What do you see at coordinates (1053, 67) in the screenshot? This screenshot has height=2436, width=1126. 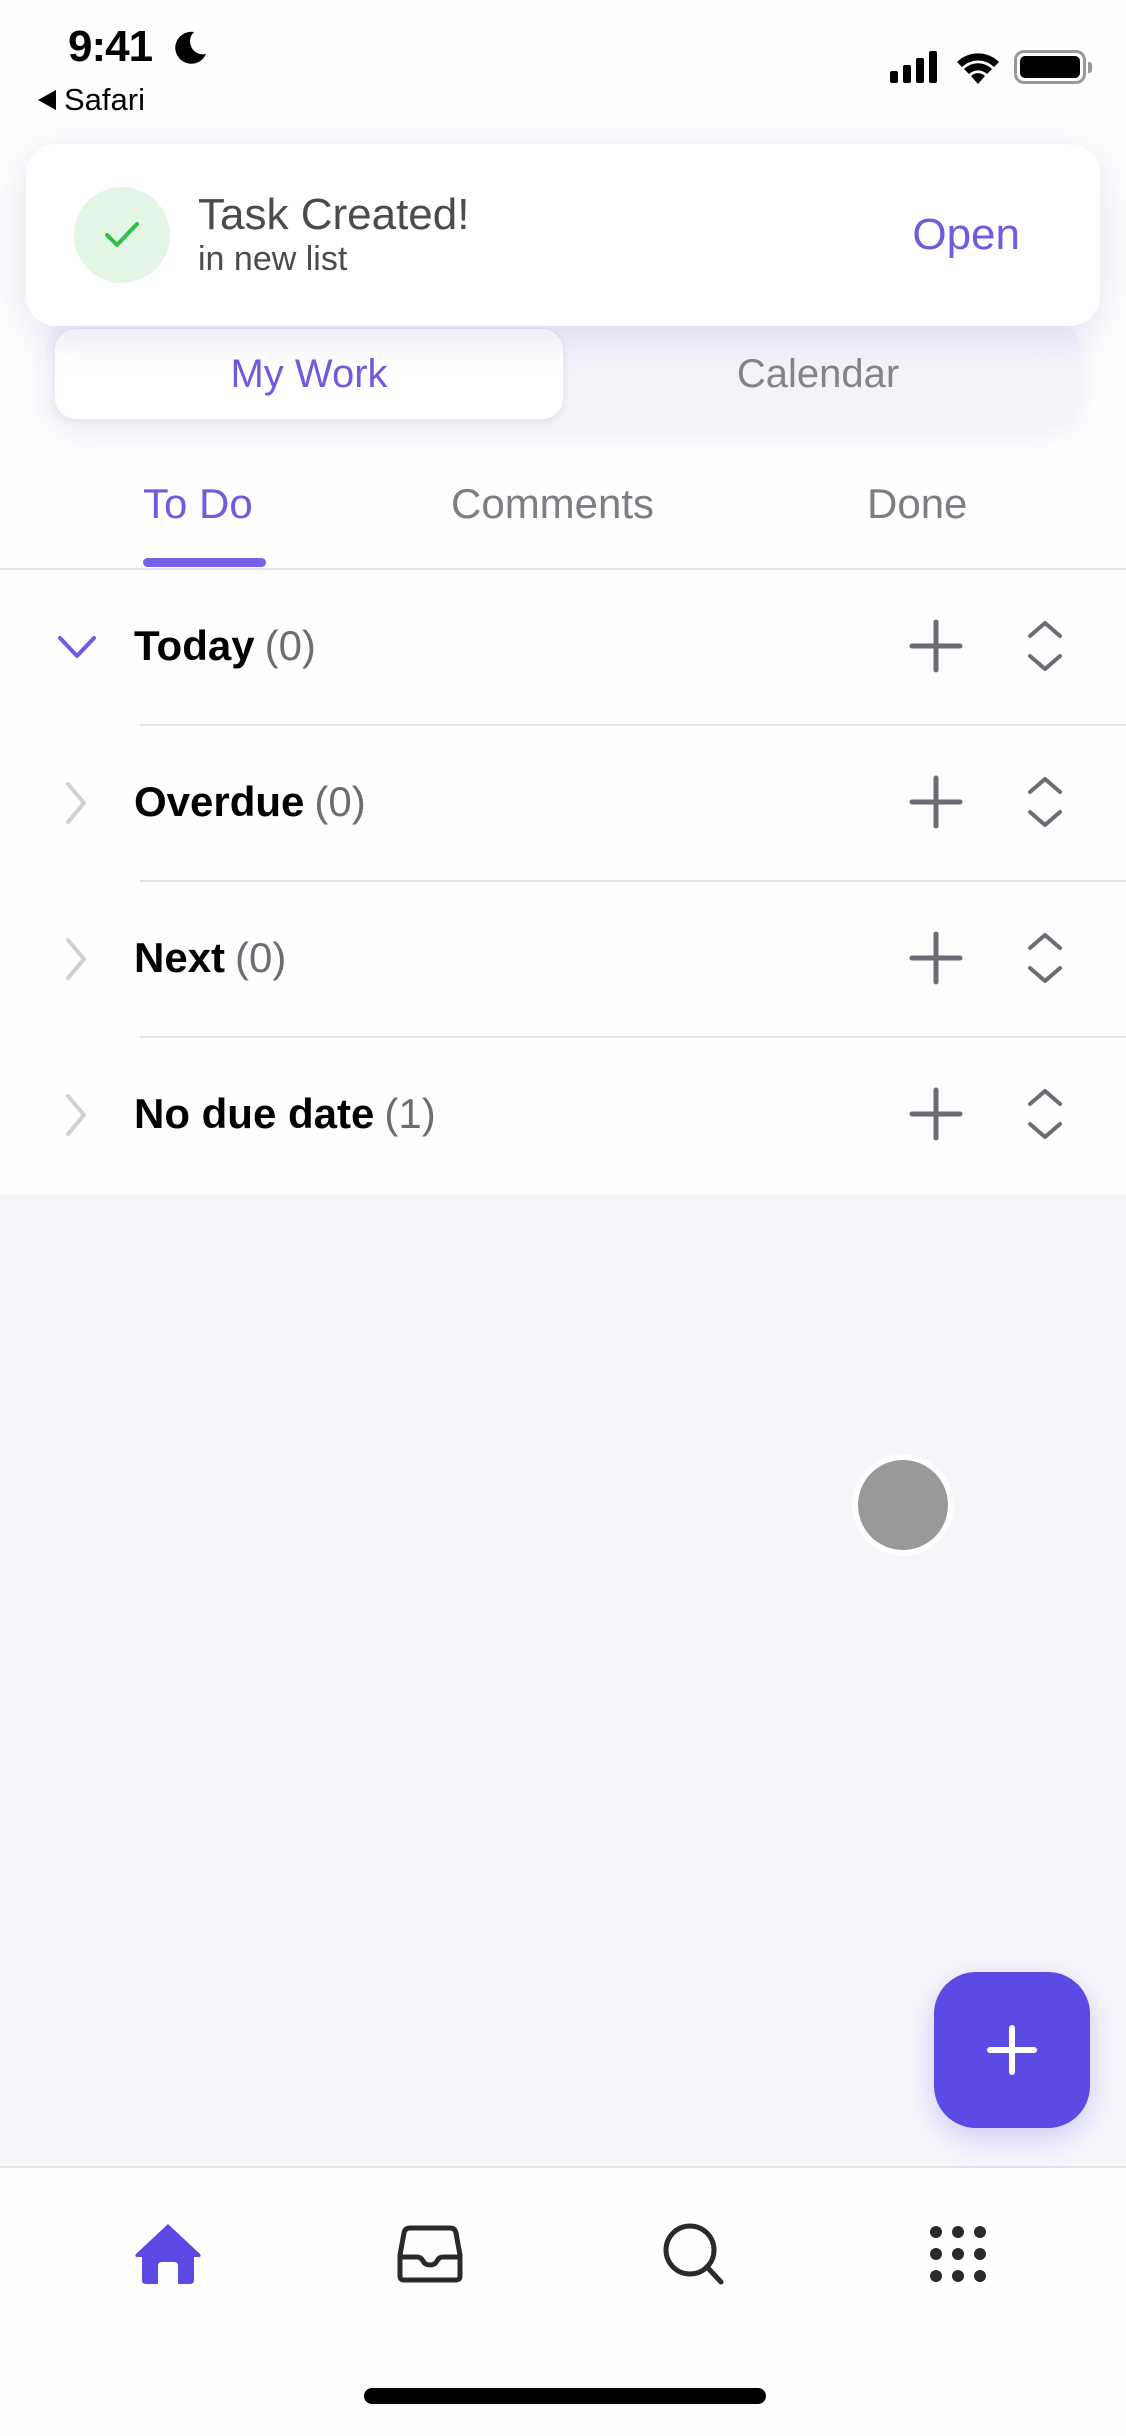 I see `battery-icon` at bounding box center [1053, 67].